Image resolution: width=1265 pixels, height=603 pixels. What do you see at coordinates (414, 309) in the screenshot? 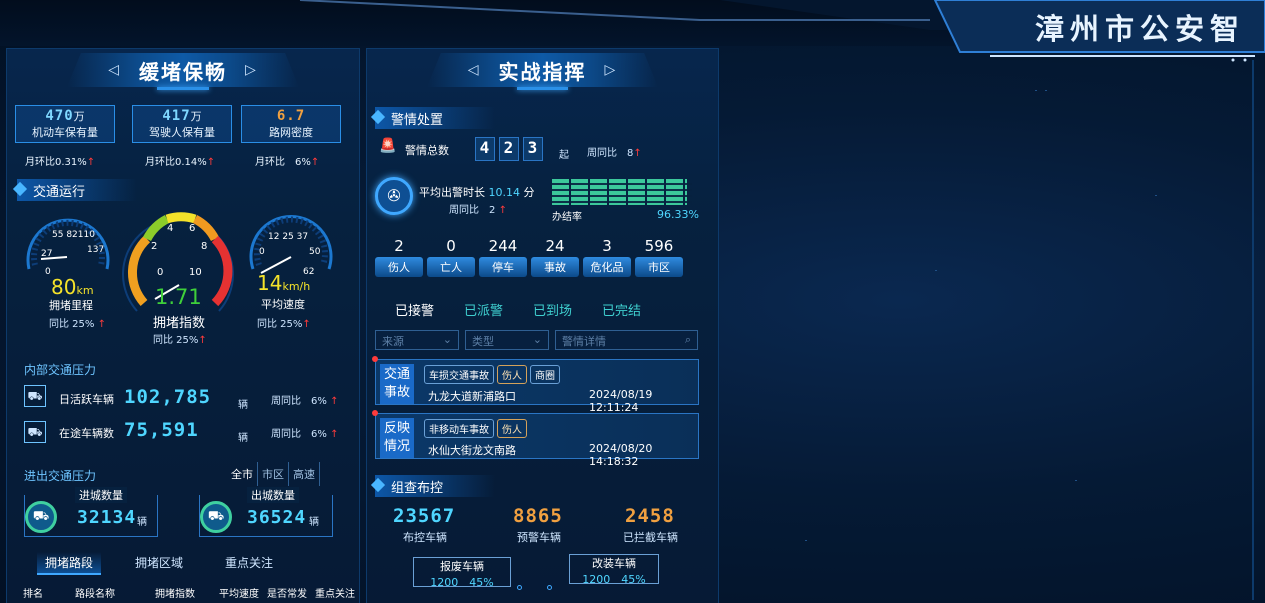
I see `tab-received: 已接警` at bounding box center [414, 309].